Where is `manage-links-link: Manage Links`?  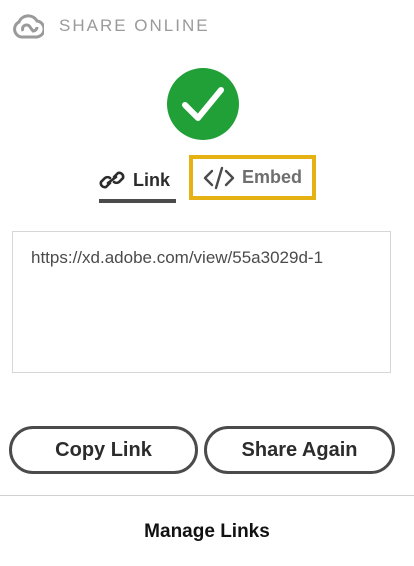 manage-links-link: Manage Links is located at coordinates (207, 532).